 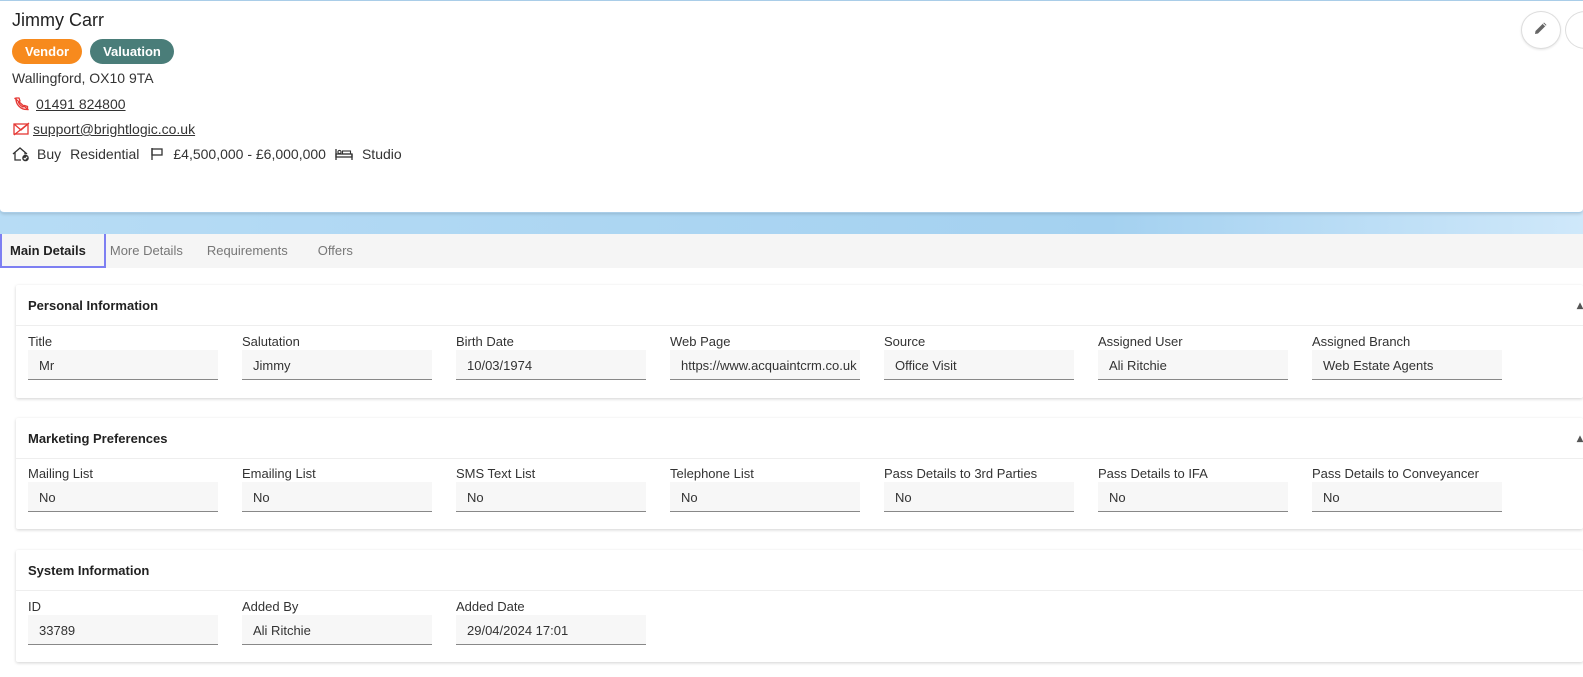 I want to click on requirement-type: Buy, so click(x=49, y=154).